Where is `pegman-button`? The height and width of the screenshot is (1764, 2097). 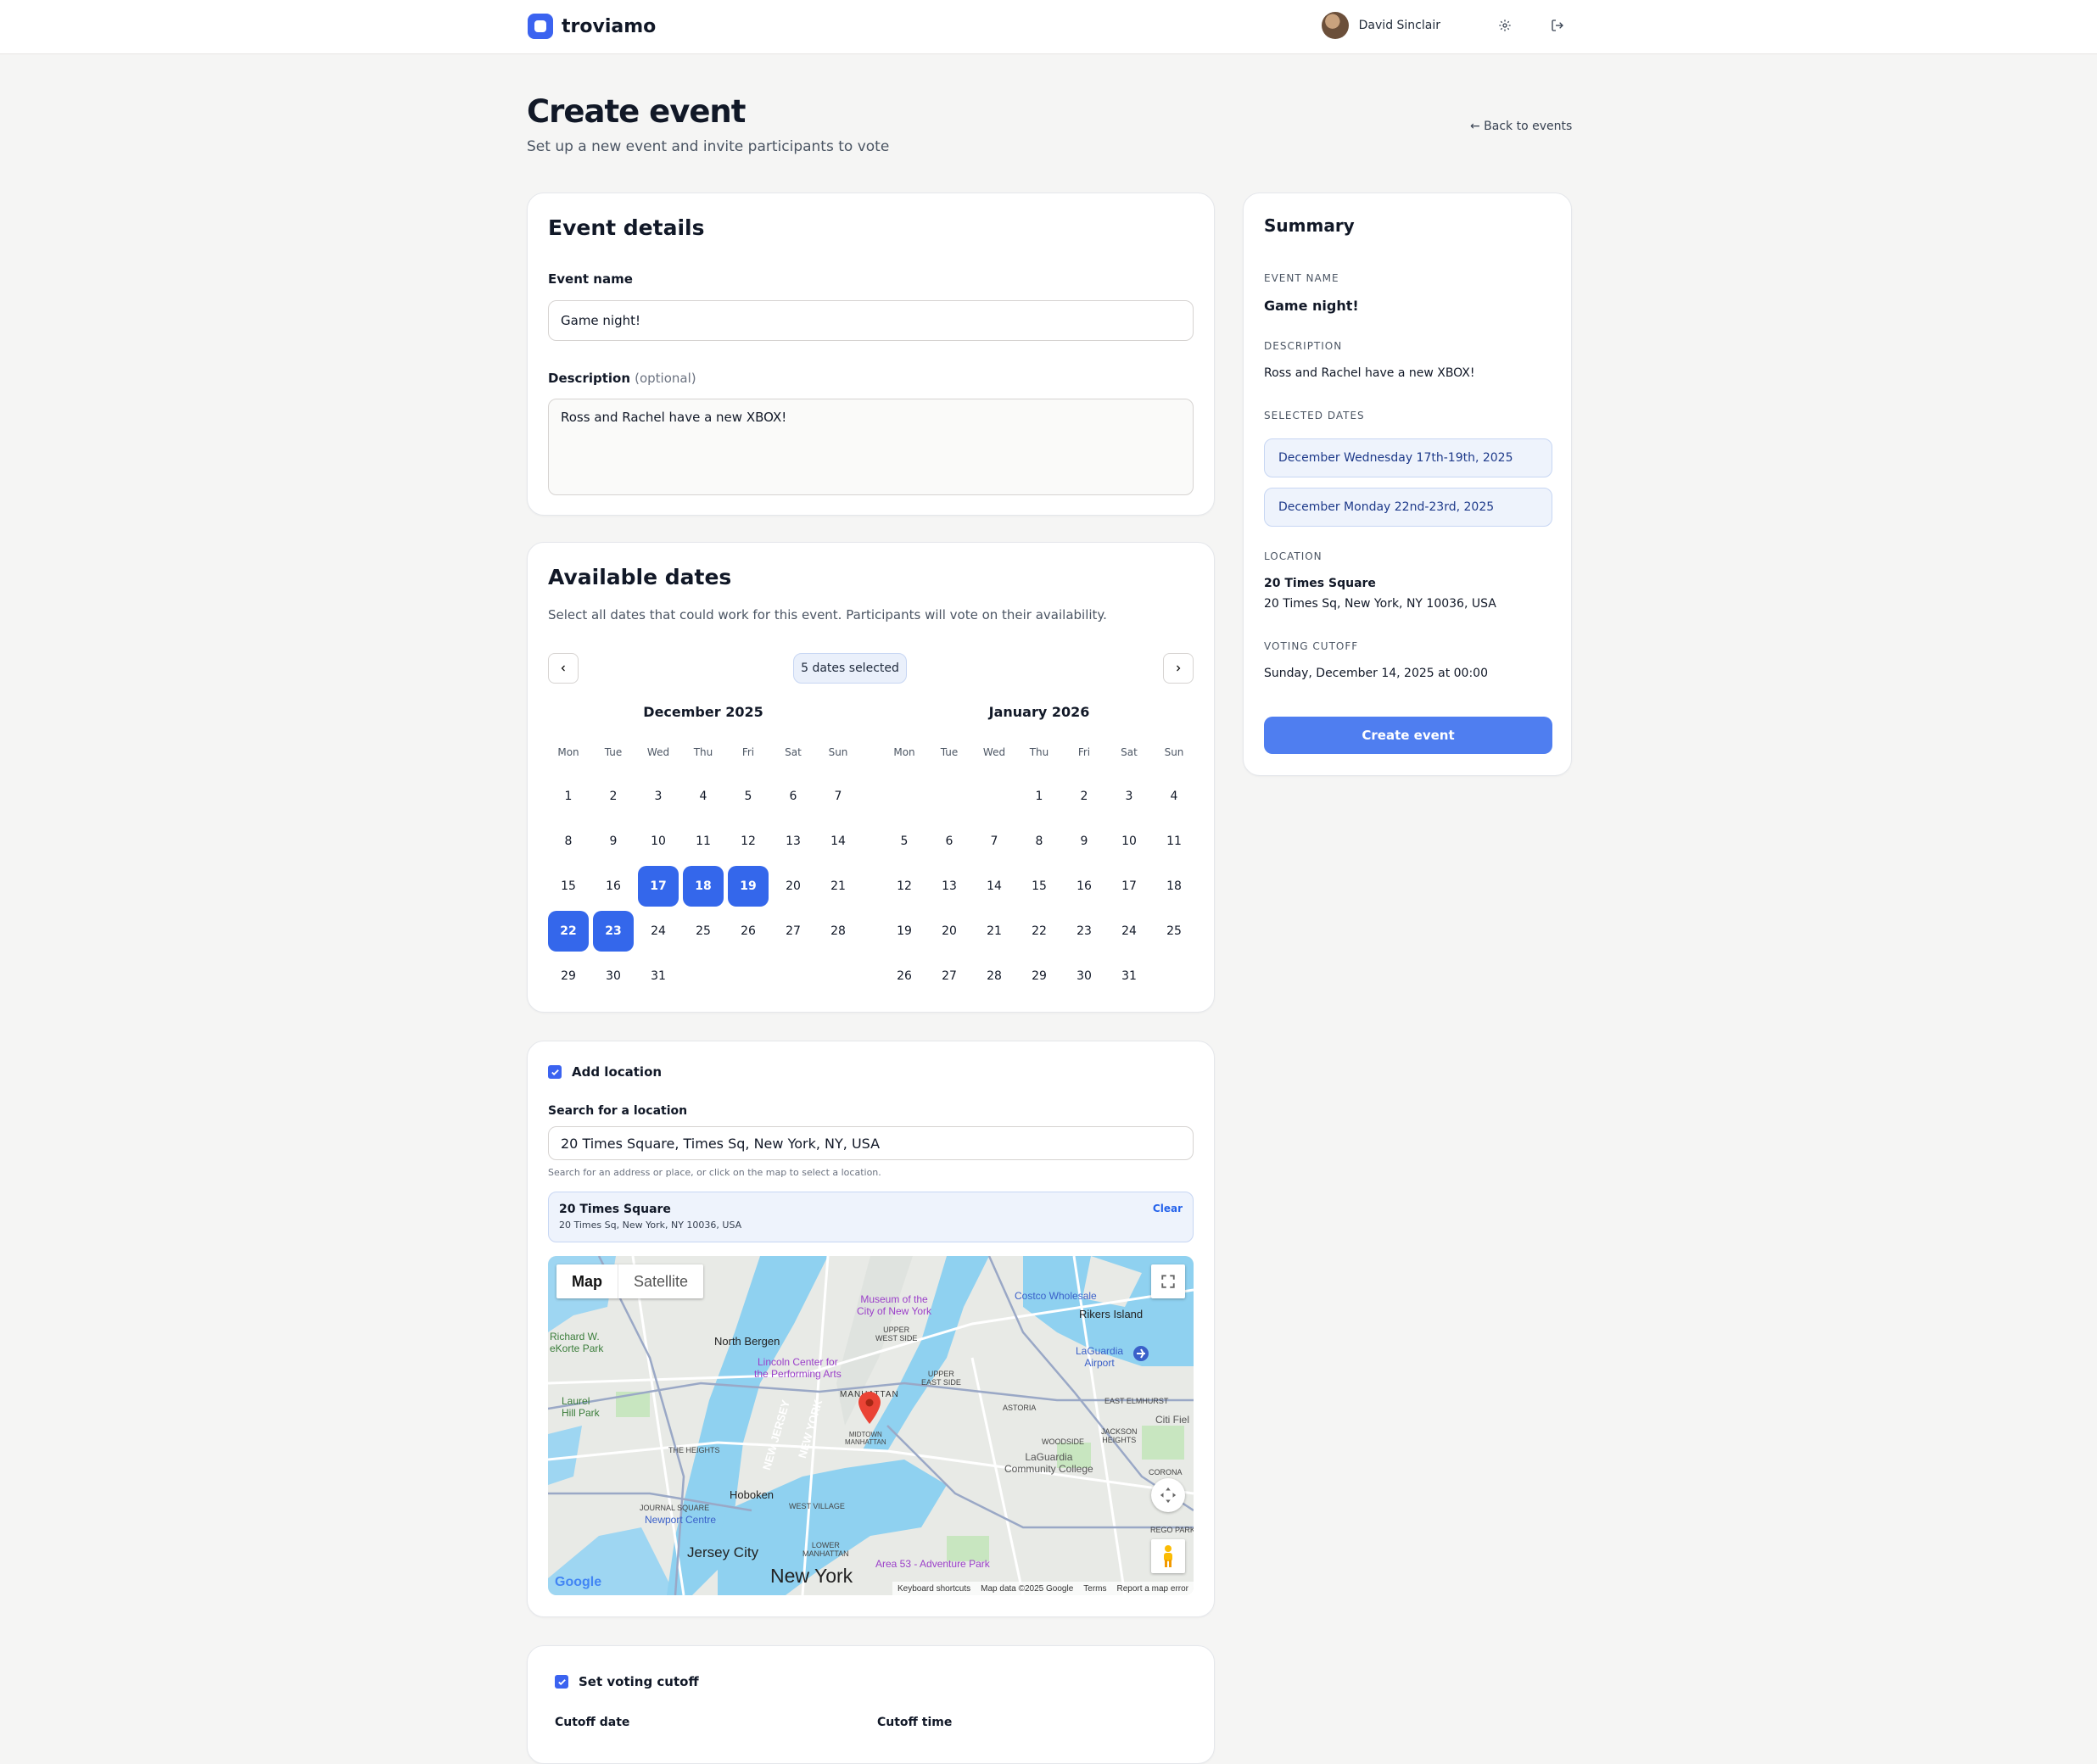
pegman-button is located at coordinates (1168, 1556).